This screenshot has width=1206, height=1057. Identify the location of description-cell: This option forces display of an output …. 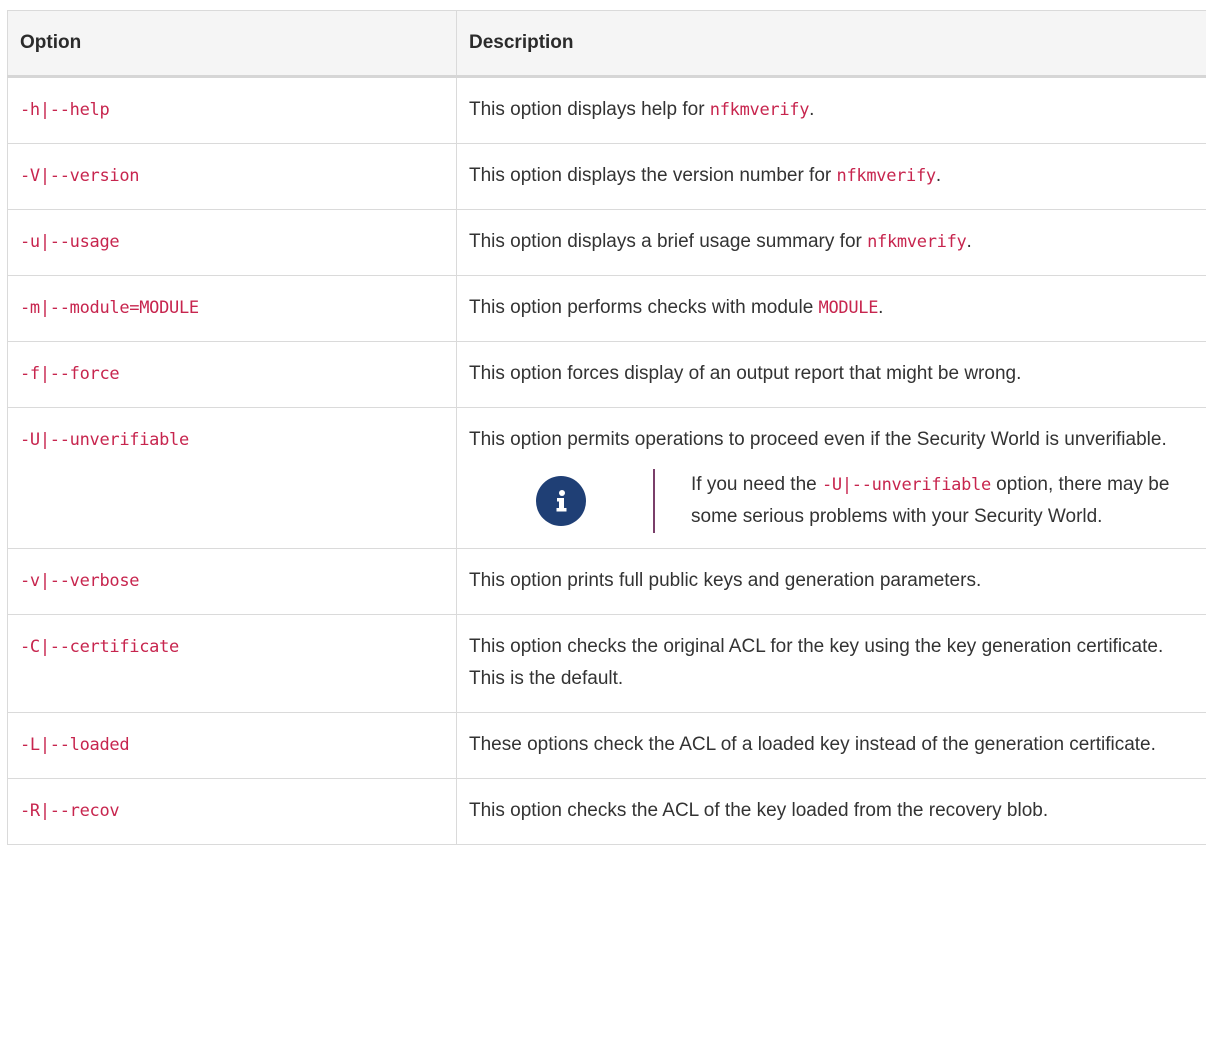
(831, 374).